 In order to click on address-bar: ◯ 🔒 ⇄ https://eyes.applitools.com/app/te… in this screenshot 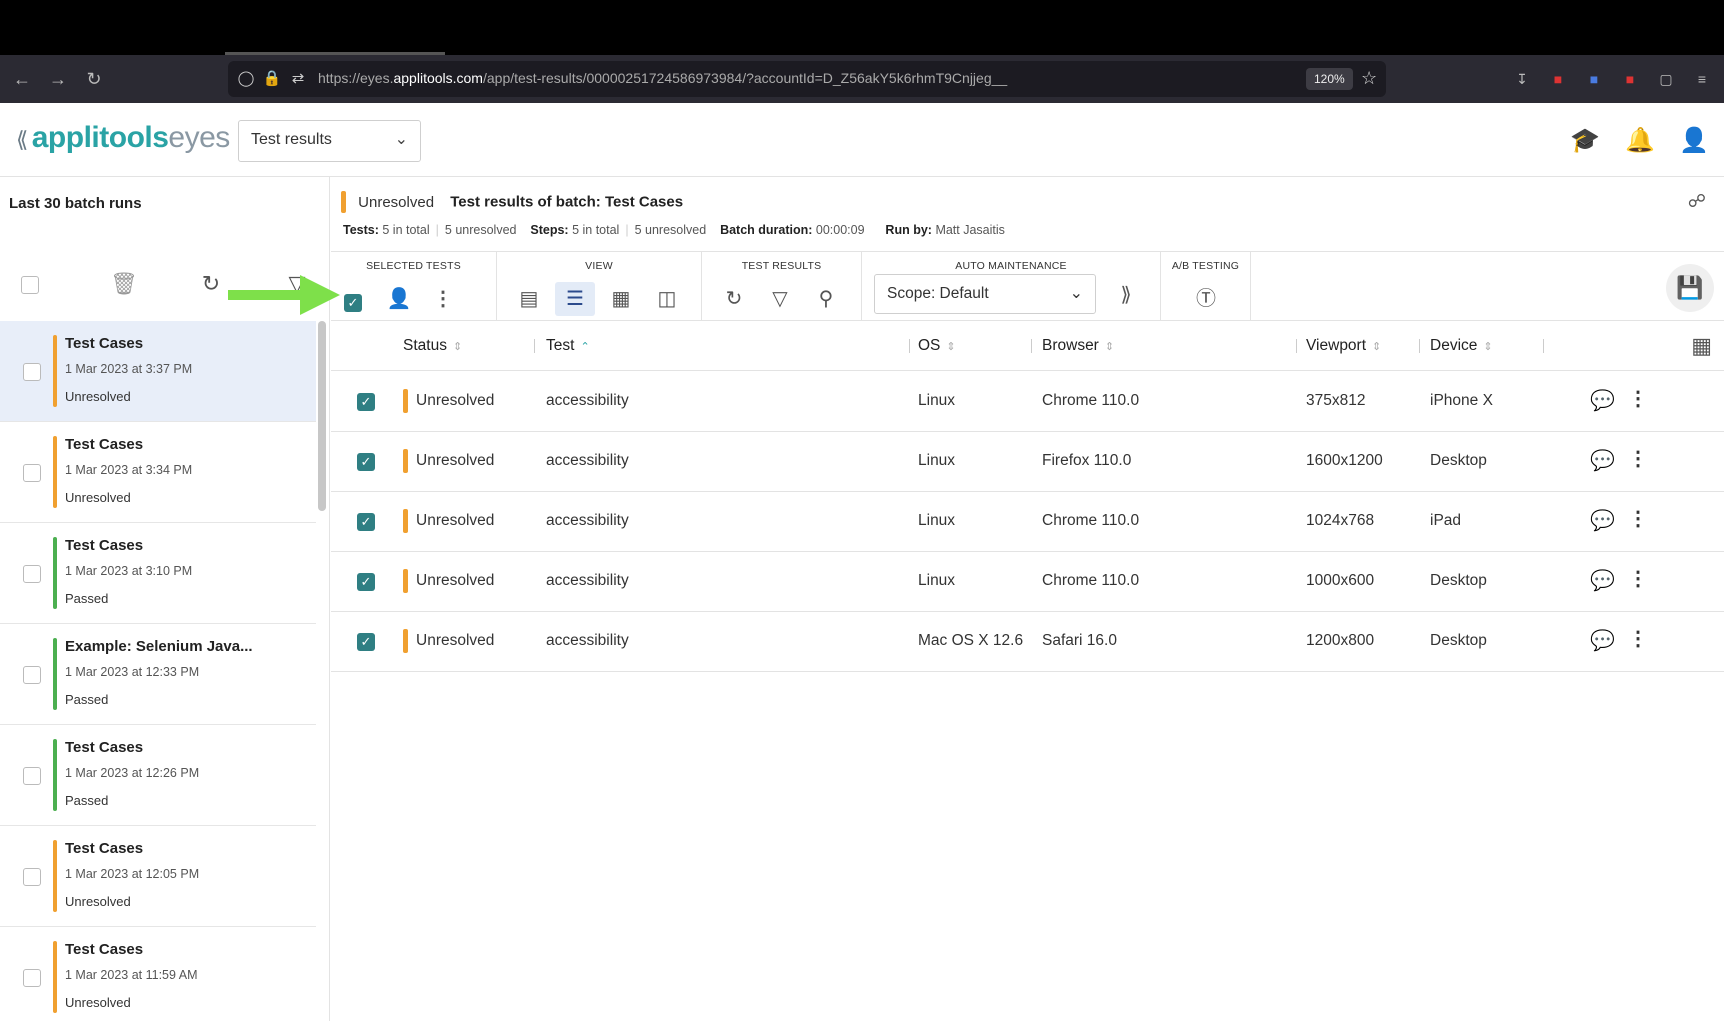, I will do `click(807, 79)`.